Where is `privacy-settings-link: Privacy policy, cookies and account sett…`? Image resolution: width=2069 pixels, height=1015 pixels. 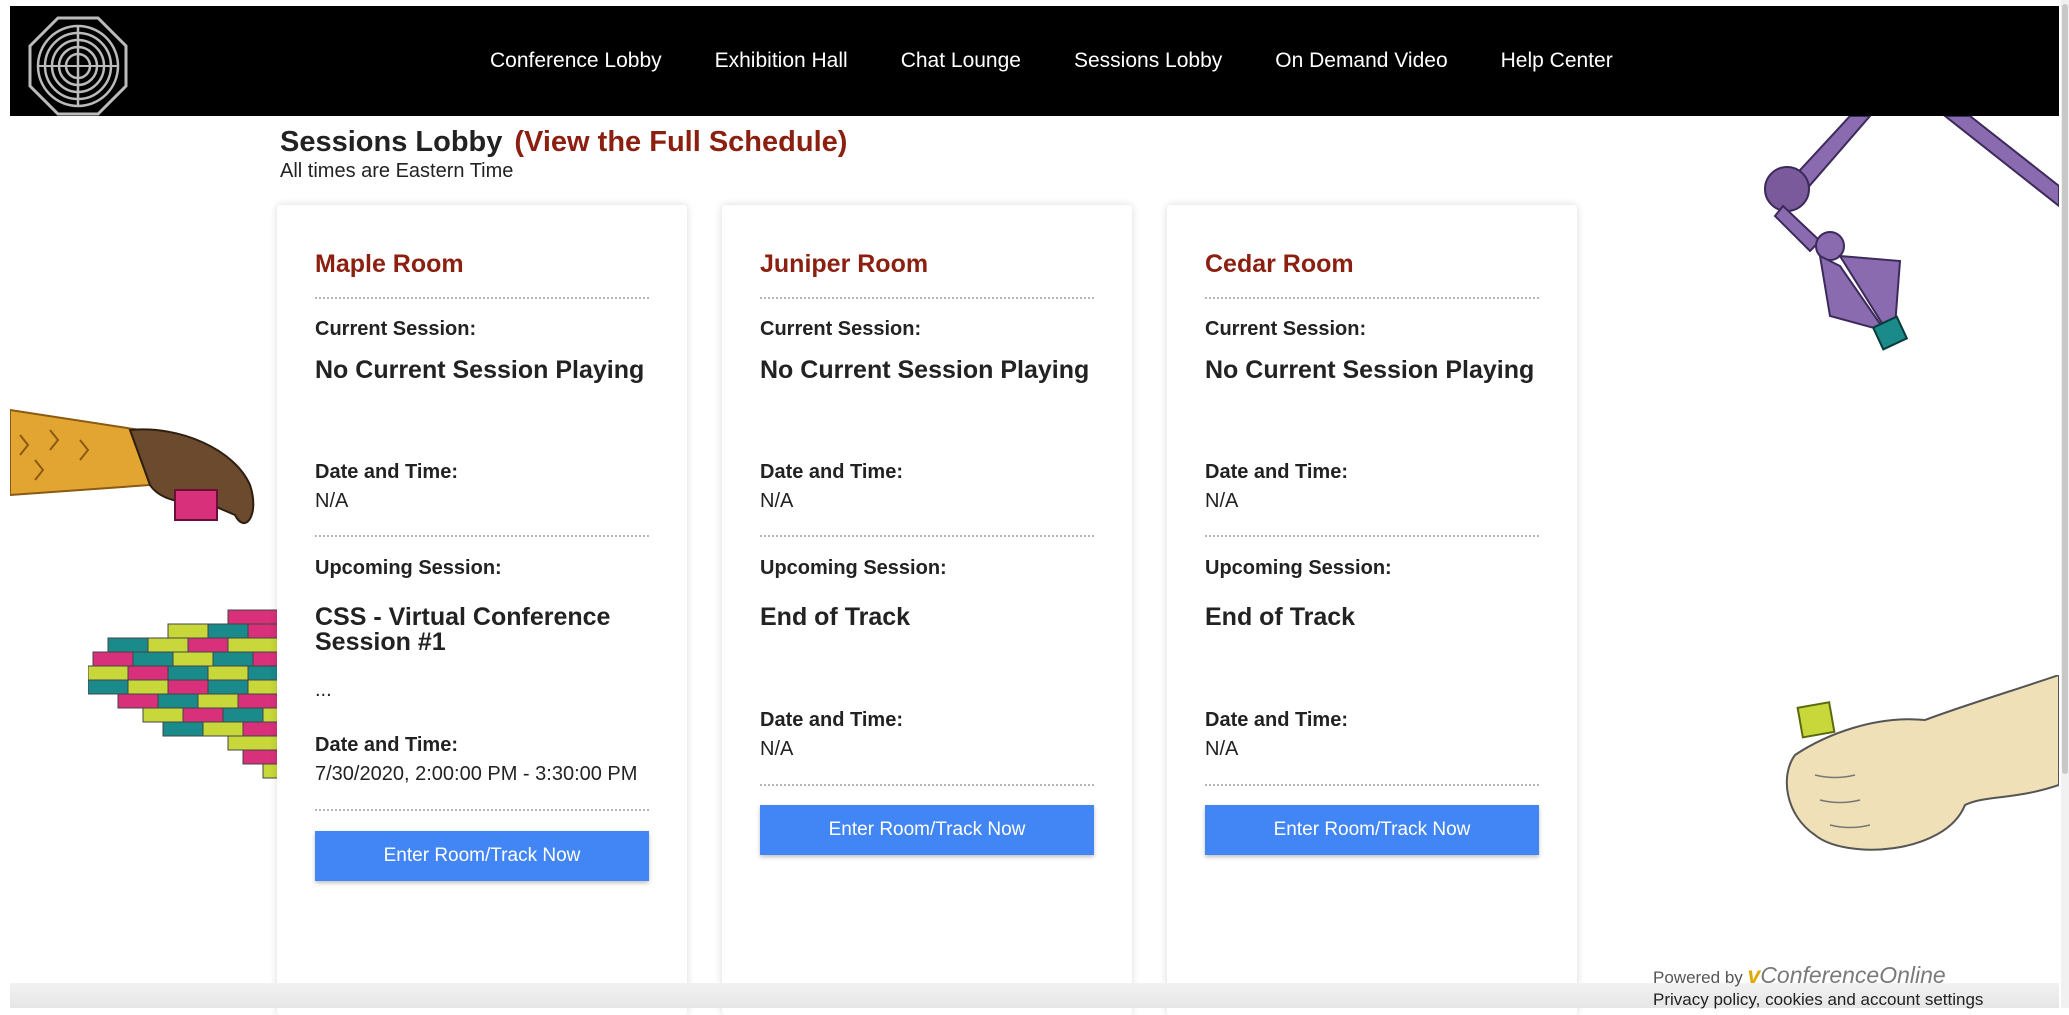
privacy-settings-link: Privacy policy, cookies and account sett… is located at coordinates (1818, 1000).